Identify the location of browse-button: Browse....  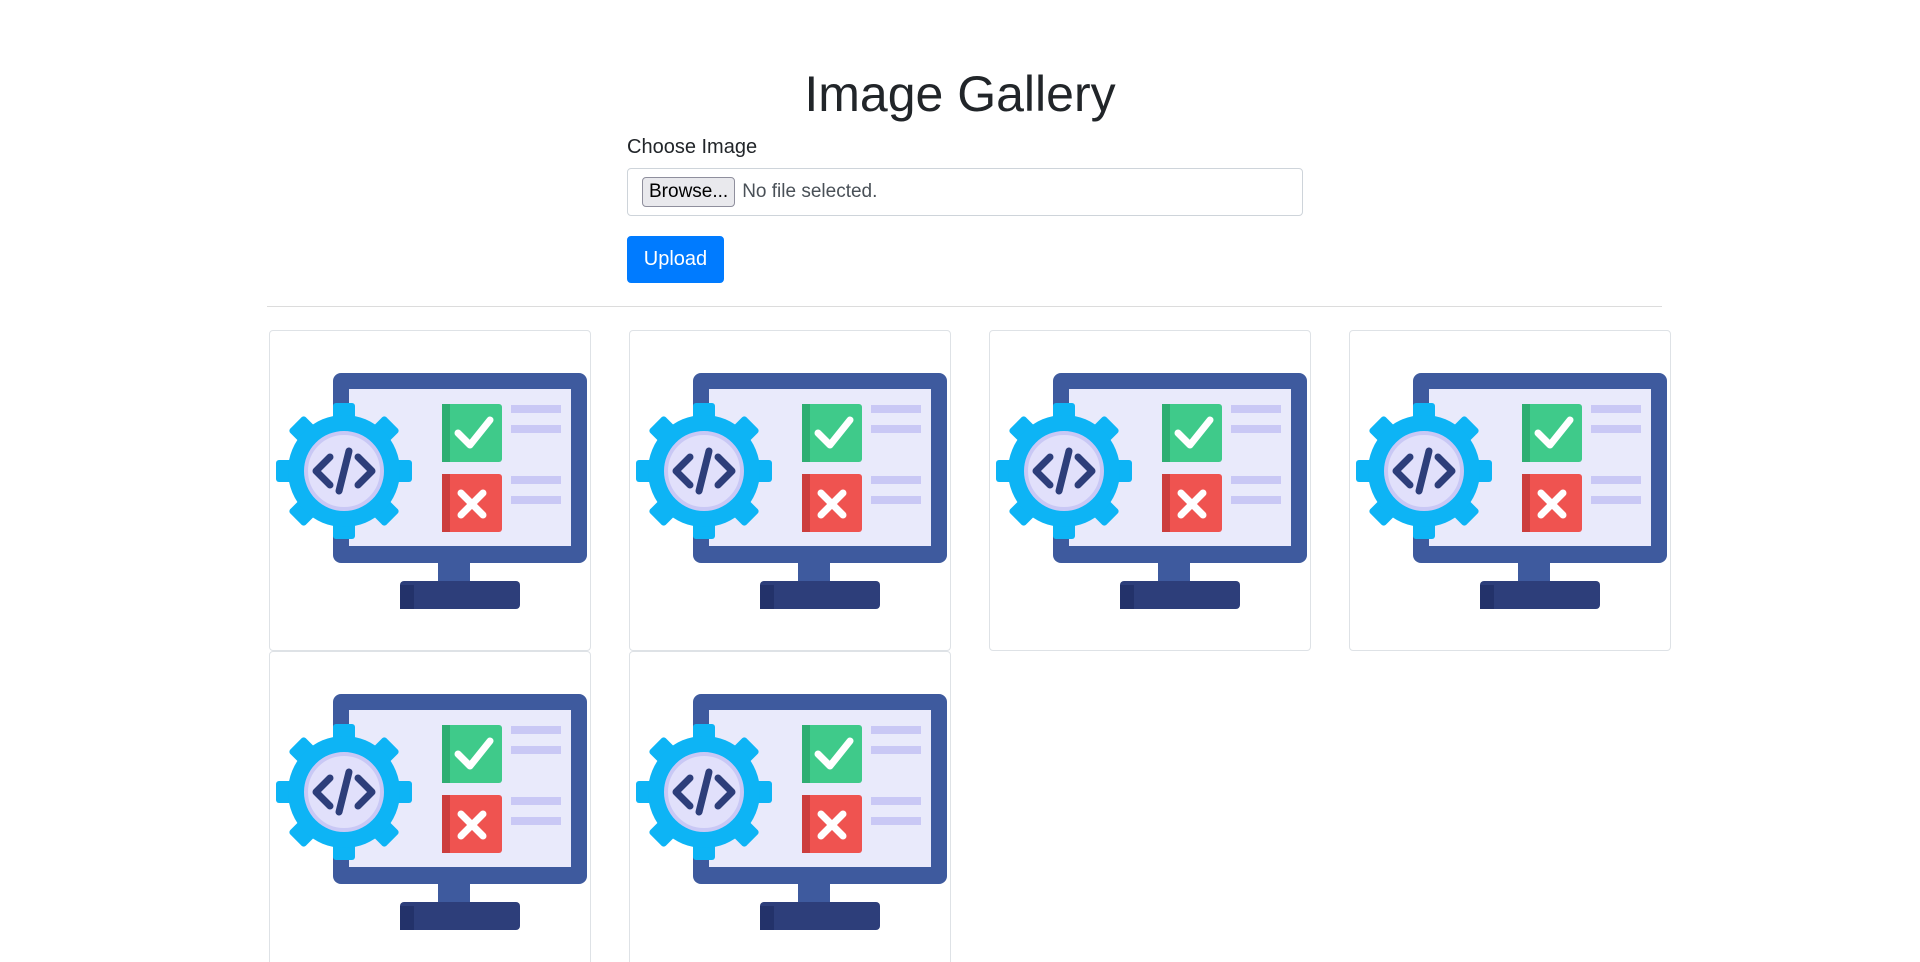
(689, 192).